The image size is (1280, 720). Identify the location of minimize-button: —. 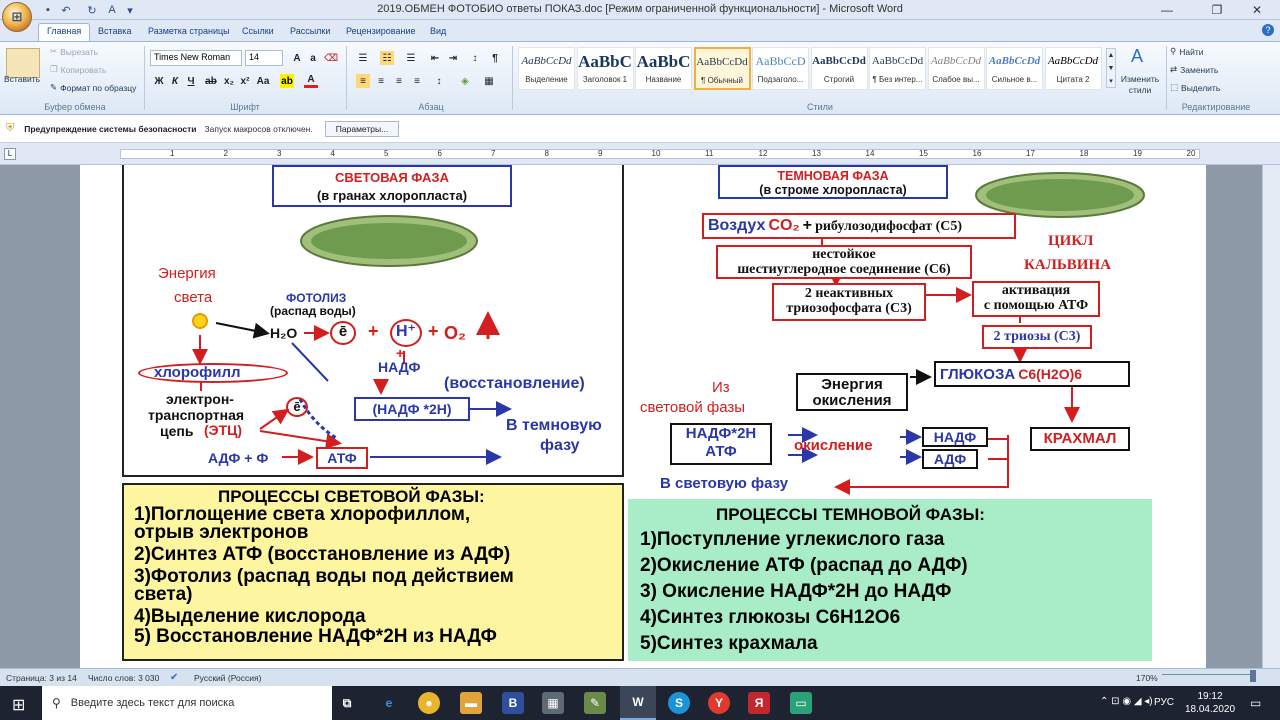
(1167, 10).